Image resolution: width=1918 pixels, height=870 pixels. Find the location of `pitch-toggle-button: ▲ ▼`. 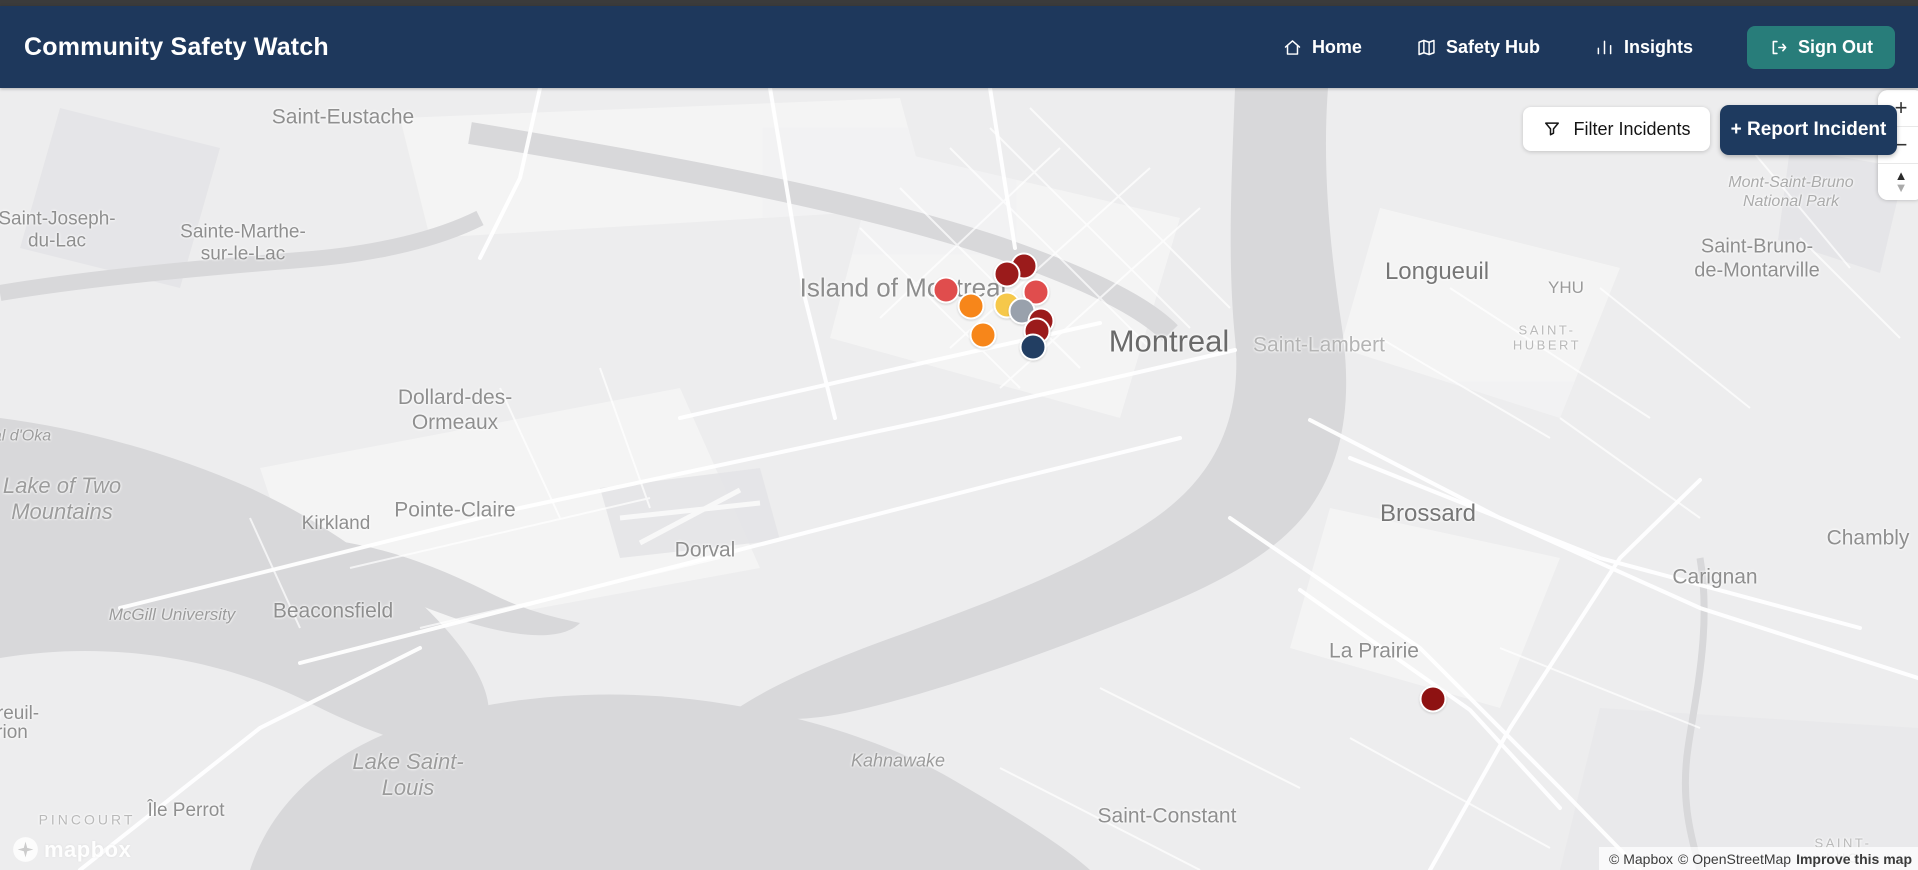

pitch-toggle-button: ▲ ▼ is located at coordinates (1898, 182).